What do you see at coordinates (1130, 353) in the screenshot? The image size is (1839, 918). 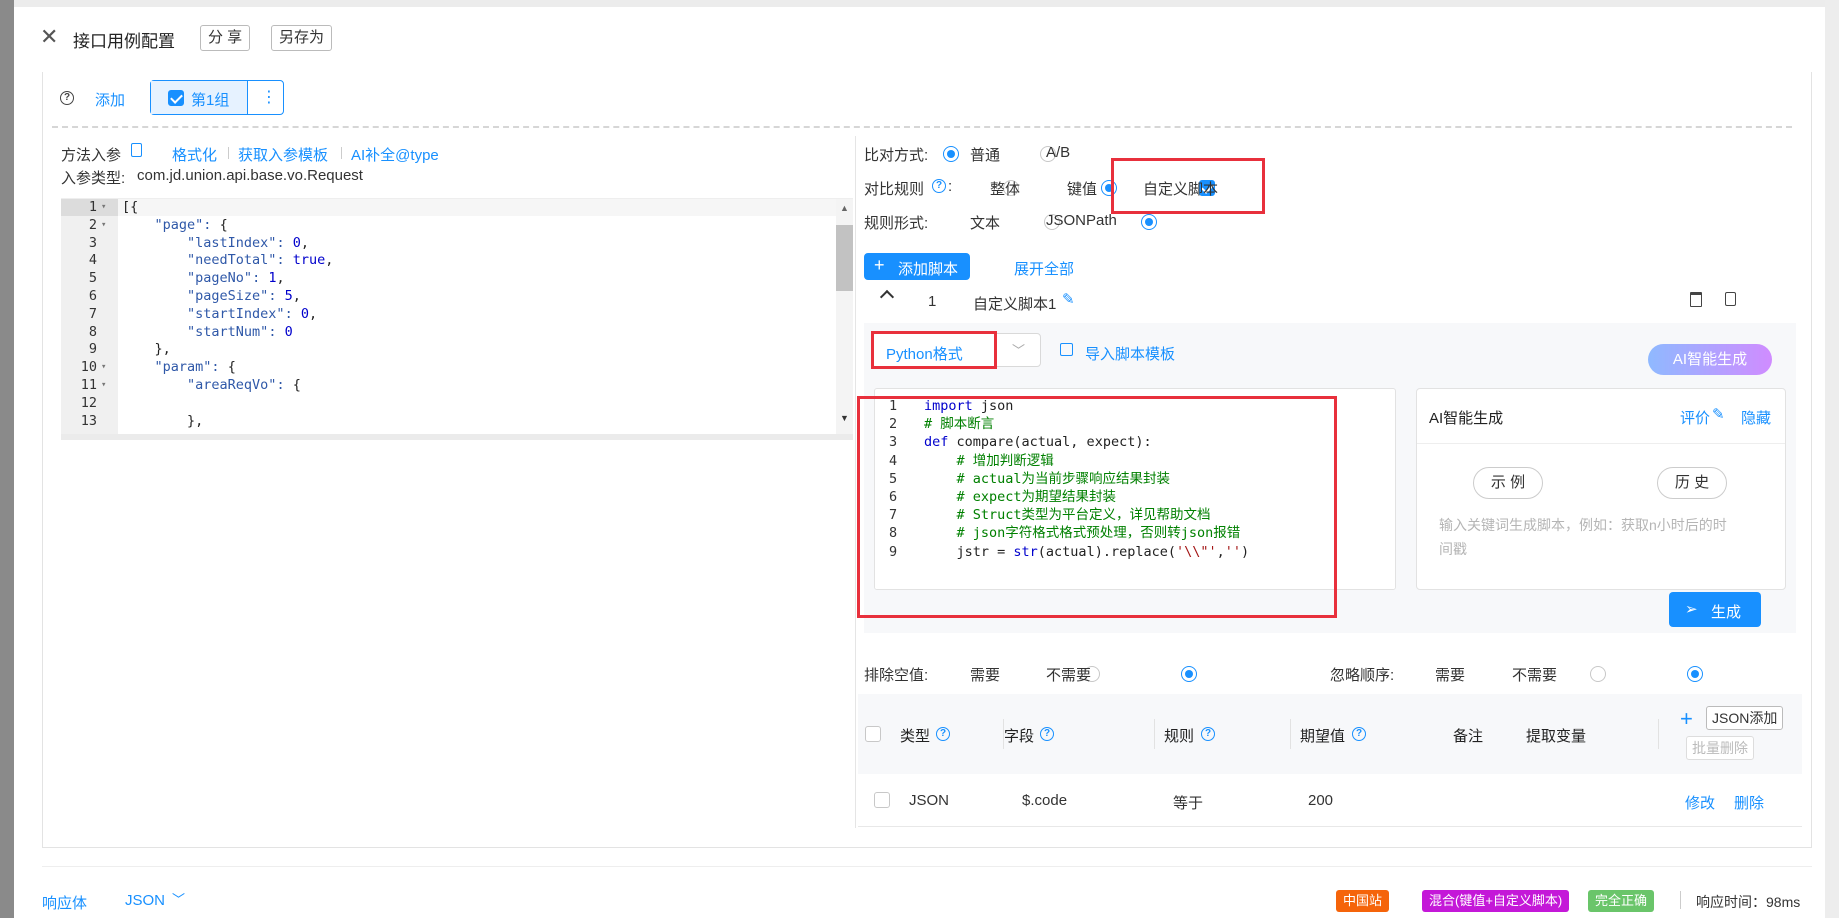 I see `import-template-button: 导入脚本模板` at bounding box center [1130, 353].